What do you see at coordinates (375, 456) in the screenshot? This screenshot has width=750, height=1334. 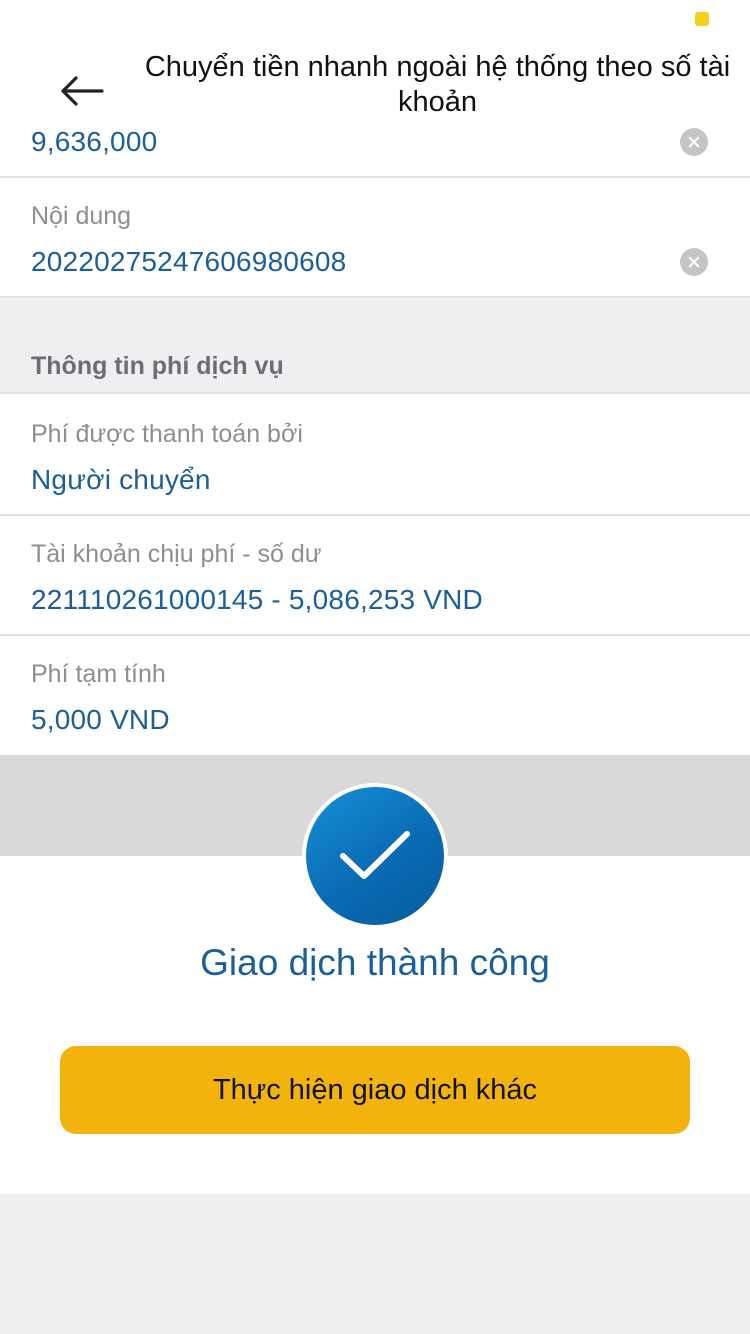 I see `fee-paid-by-row: Phí được thanh toán bởi Người chuyển` at bounding box center [375, 456].